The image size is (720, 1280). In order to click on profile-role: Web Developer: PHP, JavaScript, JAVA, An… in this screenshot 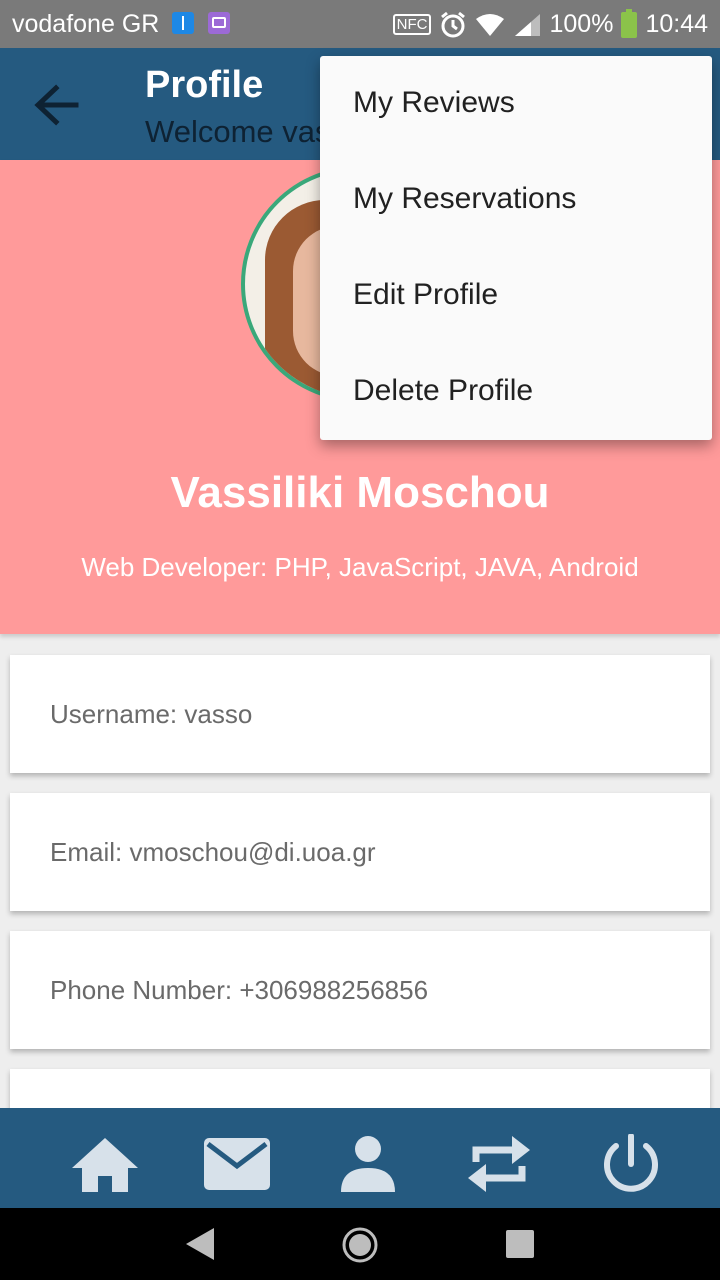, I will do `click(360, 567)`.